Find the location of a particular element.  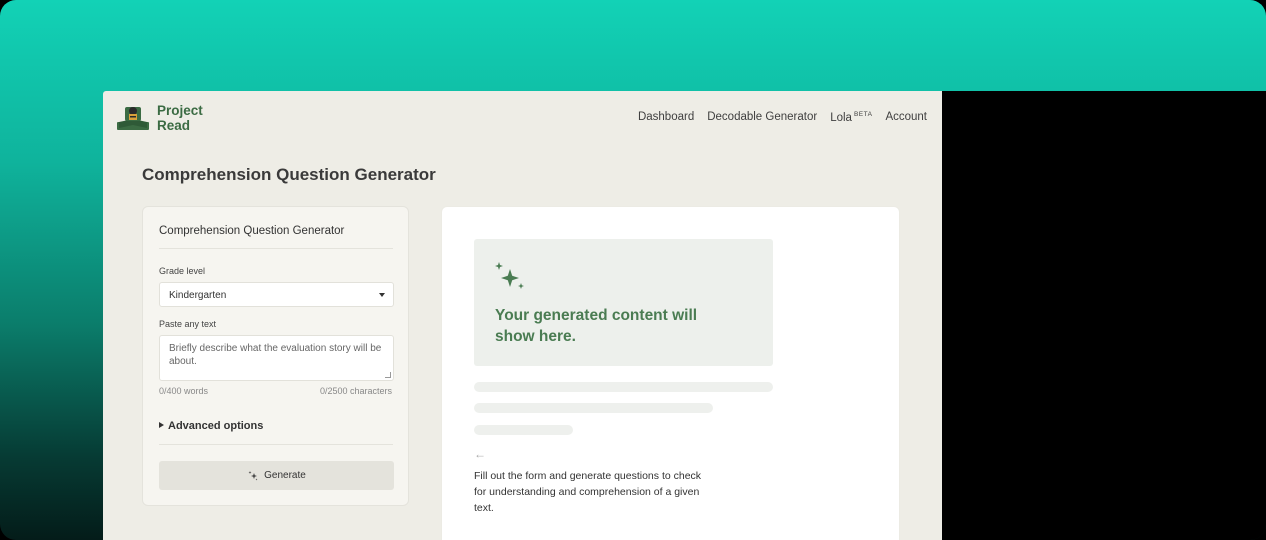

grade-level-label: Grade level is located at coordinates (182, 271).